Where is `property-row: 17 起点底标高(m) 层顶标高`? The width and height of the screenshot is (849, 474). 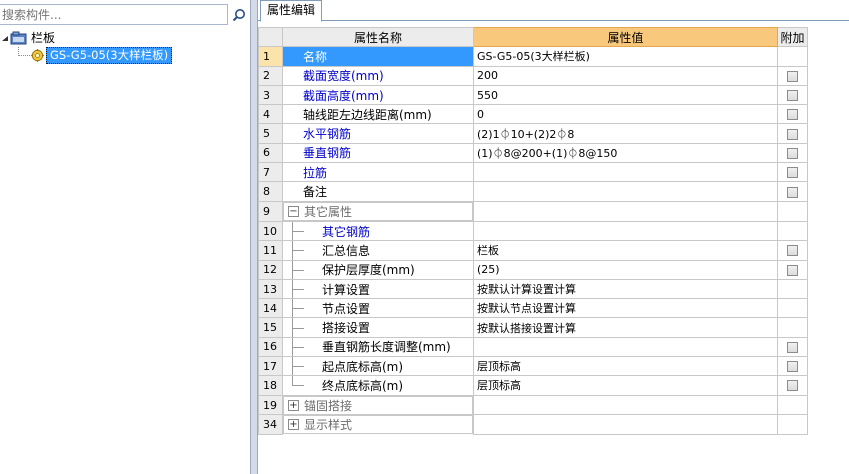 property-row: 17 起点底标高(m) 层顶标高 is located at coordinates (533, 366).